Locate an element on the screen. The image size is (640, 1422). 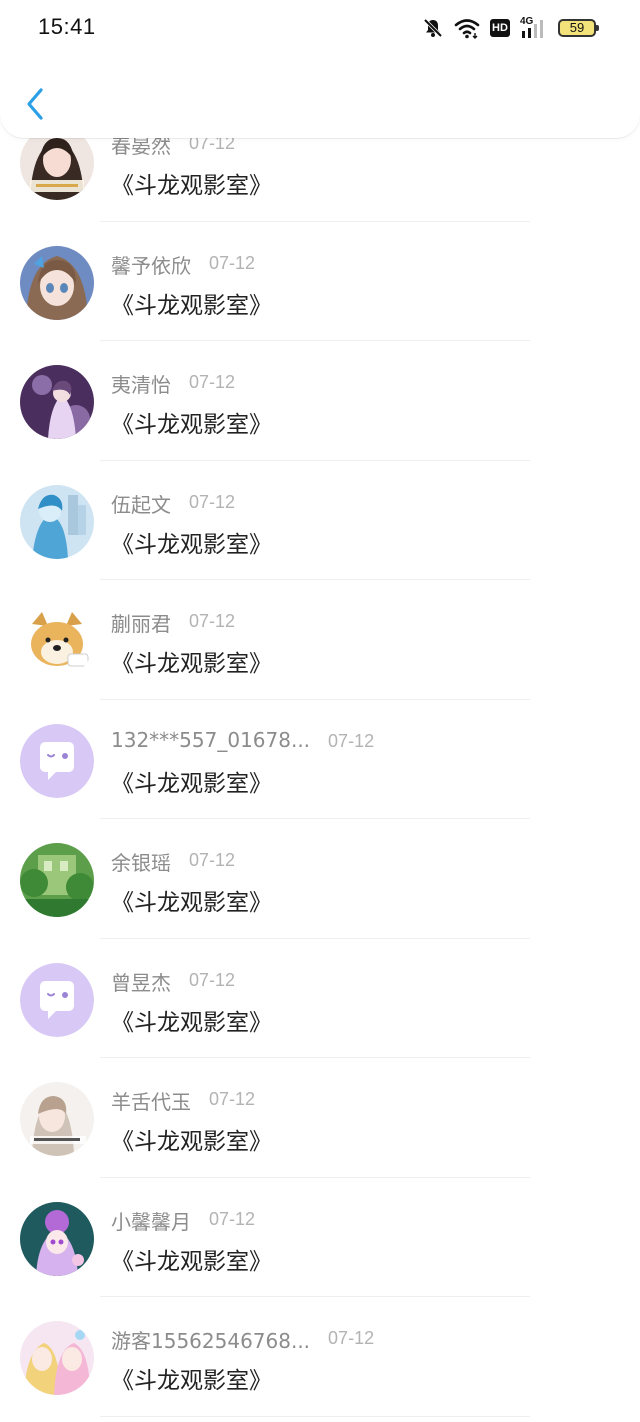
message-item: 132***557_01678... 07-12 《斗龙观影室》 is located at coordinates (320, 759).